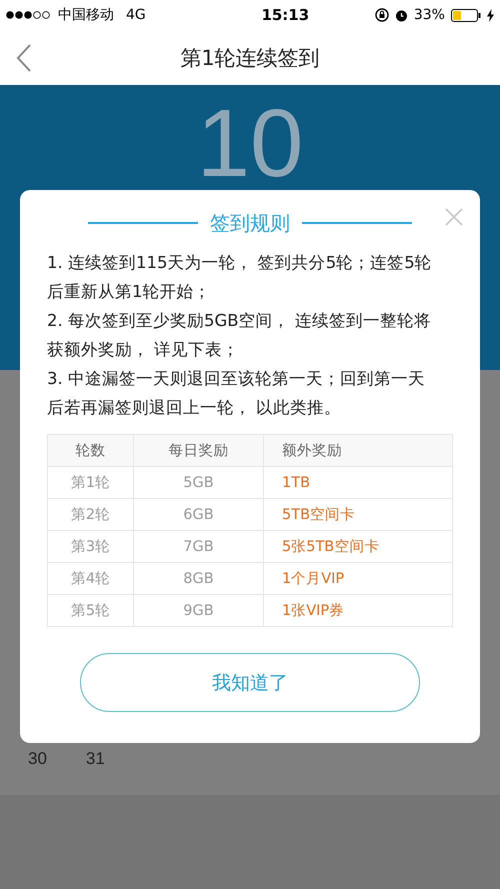 This screenshot has height=889, width=500. I want to click on table-cell: 7GB, so click(199, 546).